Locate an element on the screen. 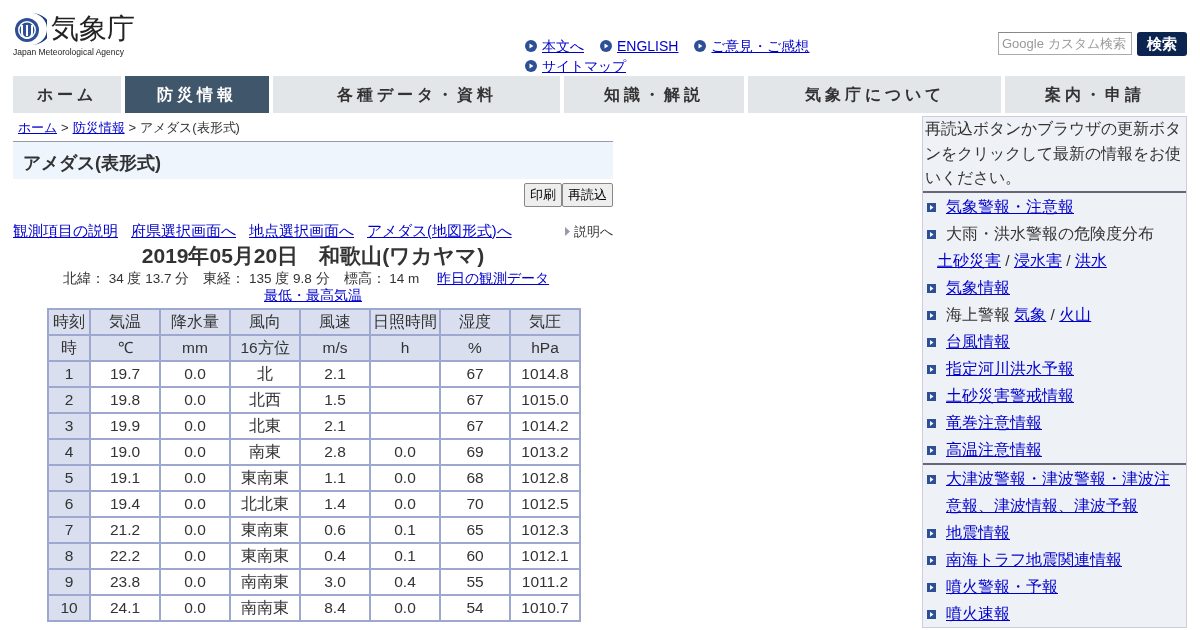  row-header: 2 is located at coordinates (69, 400).